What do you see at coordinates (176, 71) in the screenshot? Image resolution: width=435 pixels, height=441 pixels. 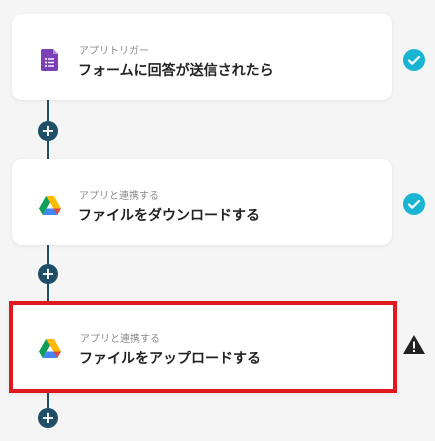 I see `step-title: フォームに回答が送信されたら` at bounding box center [176, 71].